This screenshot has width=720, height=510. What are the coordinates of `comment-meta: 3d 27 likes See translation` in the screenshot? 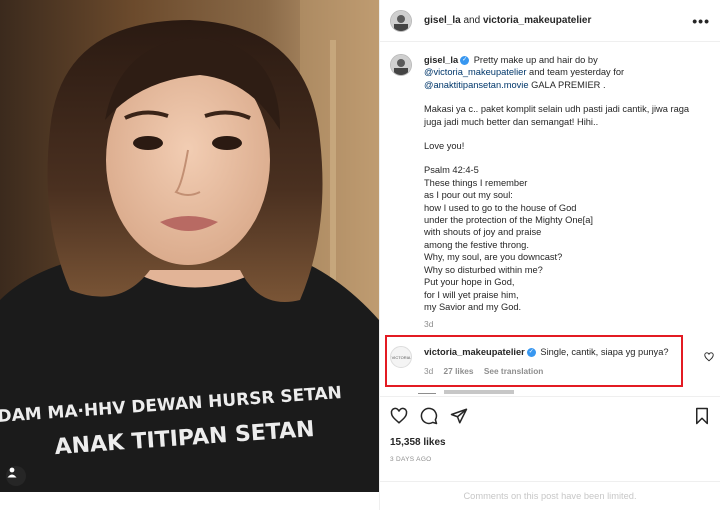 It's located at (546, 371).